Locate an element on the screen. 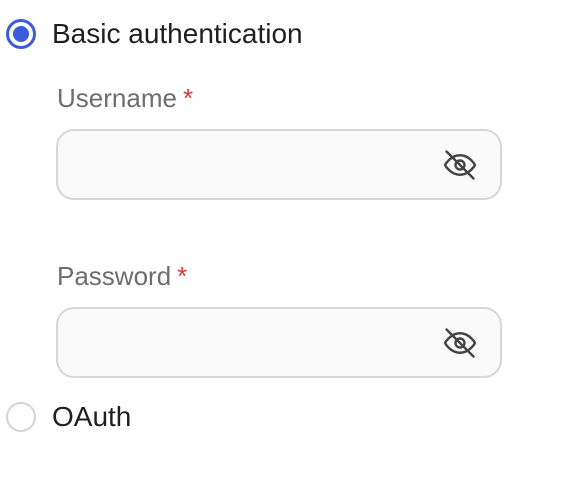  basic-authentication-radio is located at coordinates (21, 34).